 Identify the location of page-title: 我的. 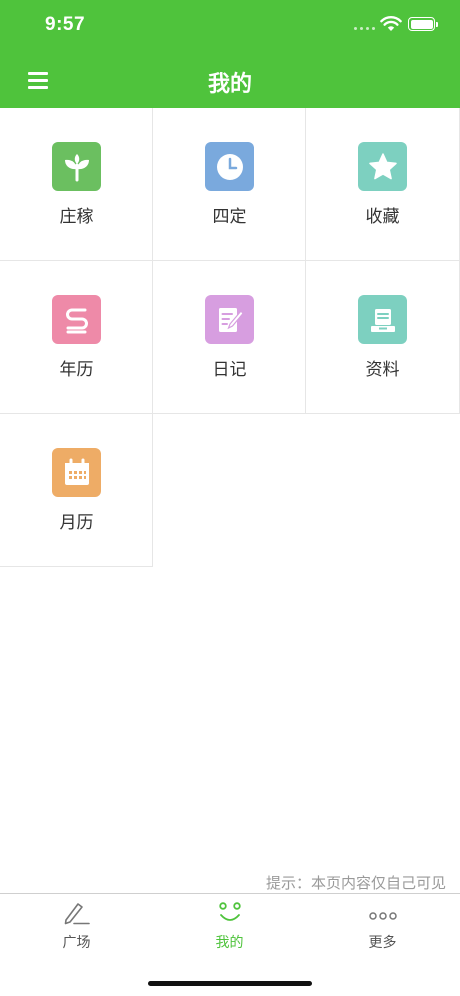
(229, 84).